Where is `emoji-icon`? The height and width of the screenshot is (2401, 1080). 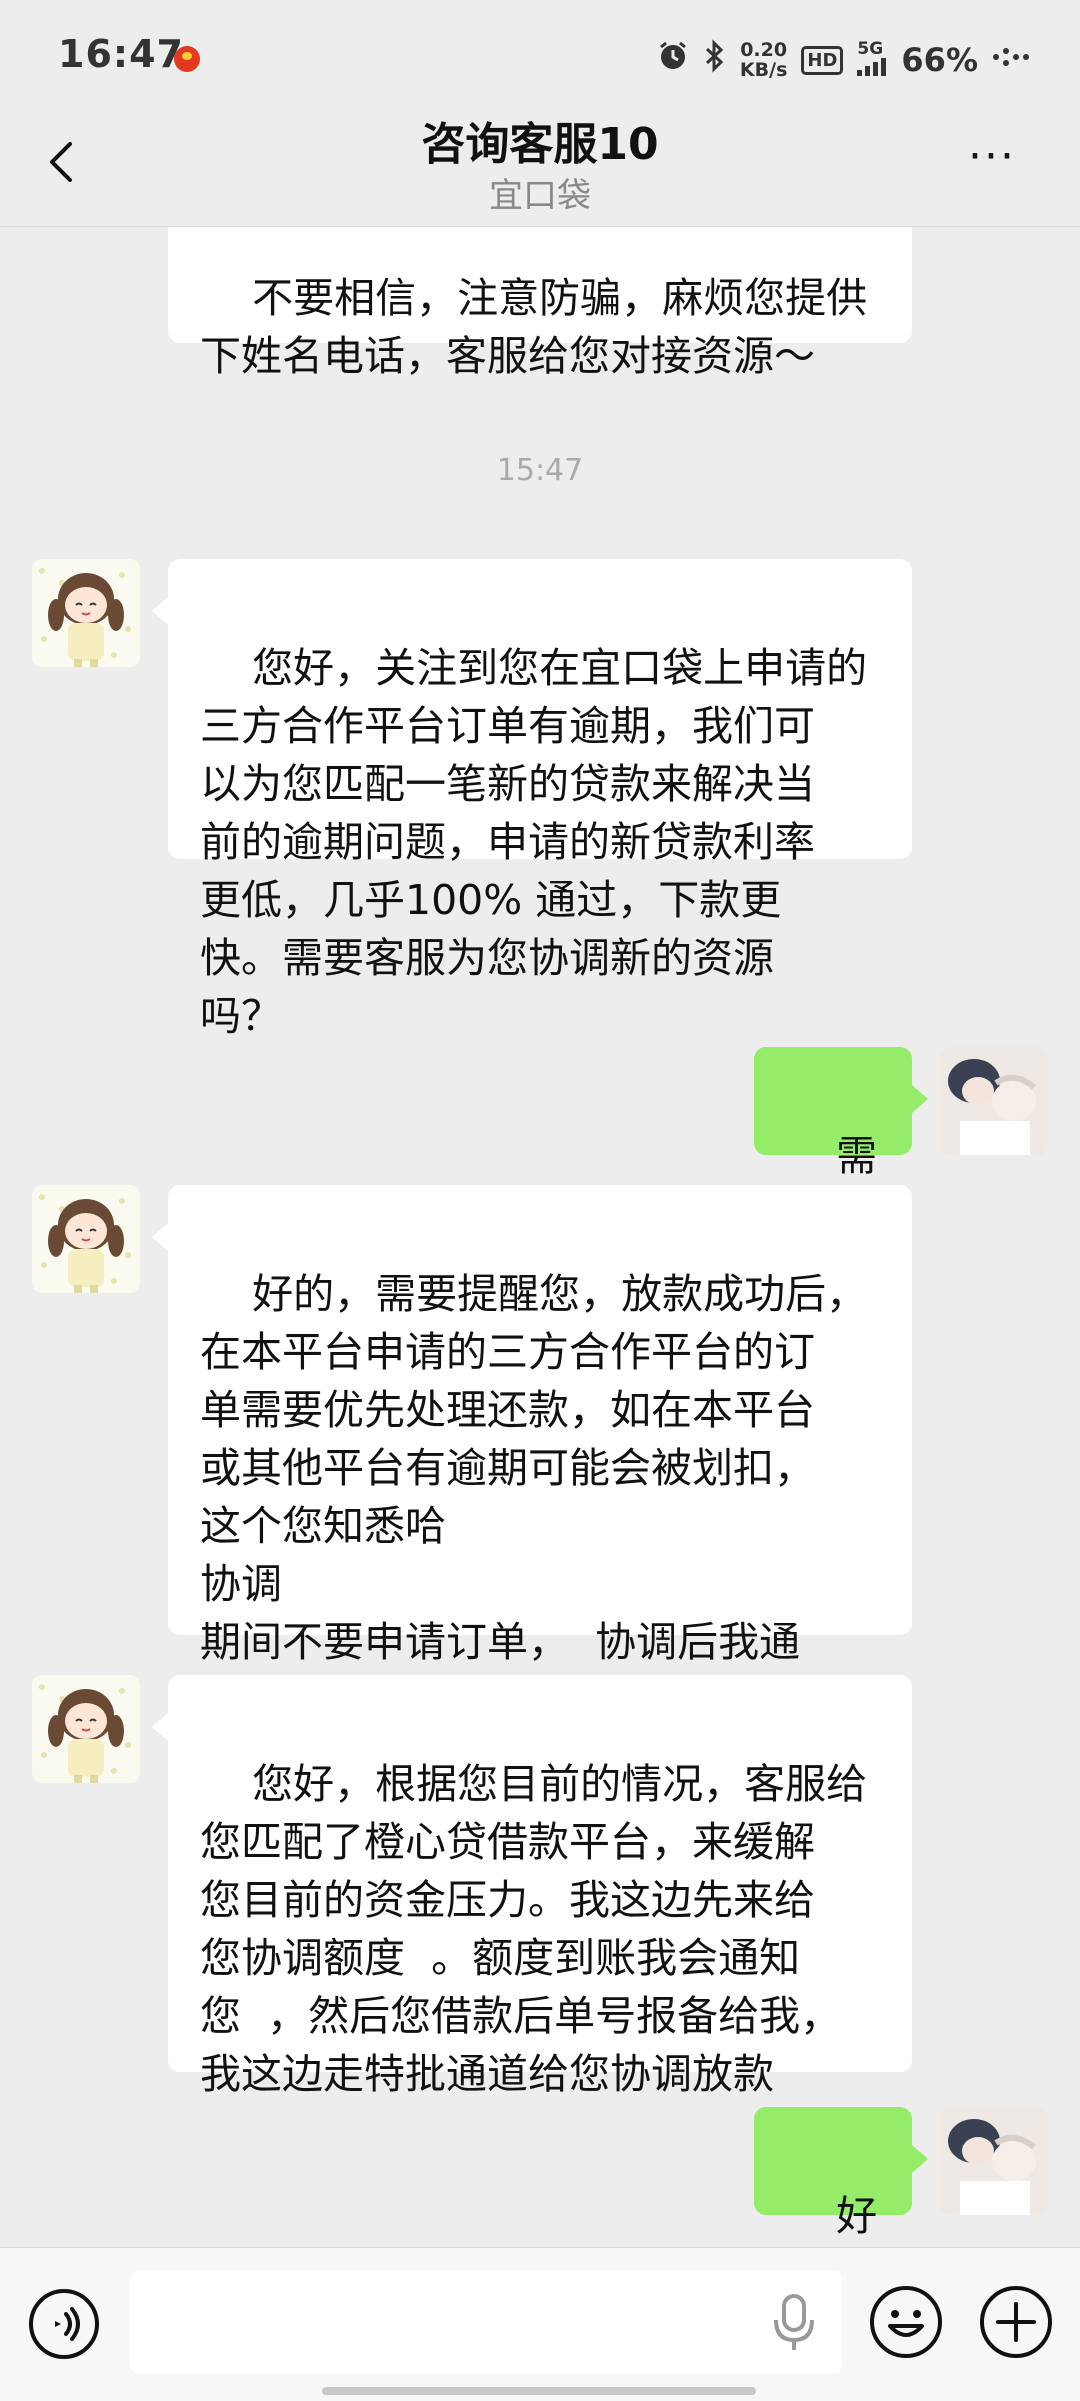
emoji-icon is located at coordinates (906, 2322).